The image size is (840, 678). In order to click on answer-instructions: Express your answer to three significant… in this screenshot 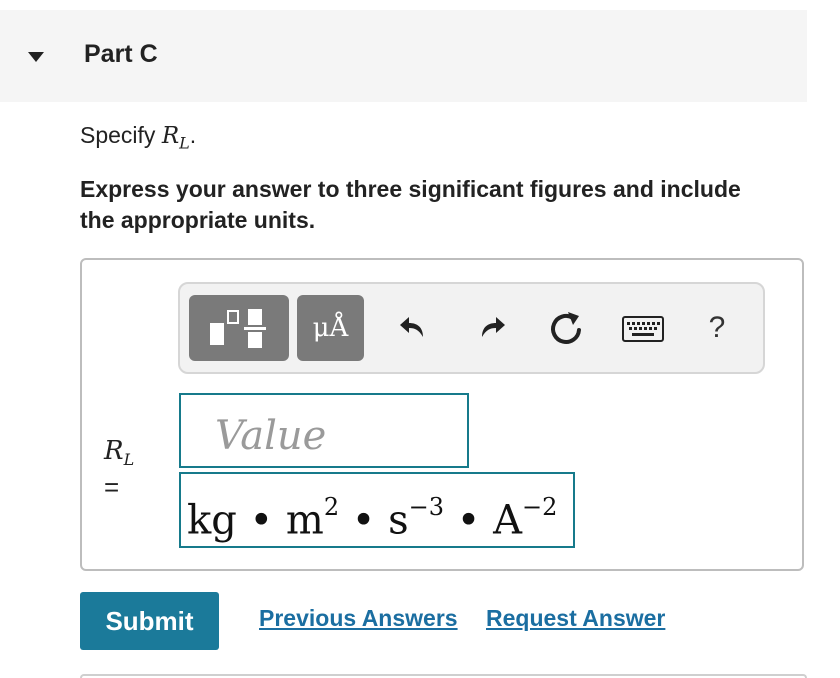, I will do `click(410, 204)`.